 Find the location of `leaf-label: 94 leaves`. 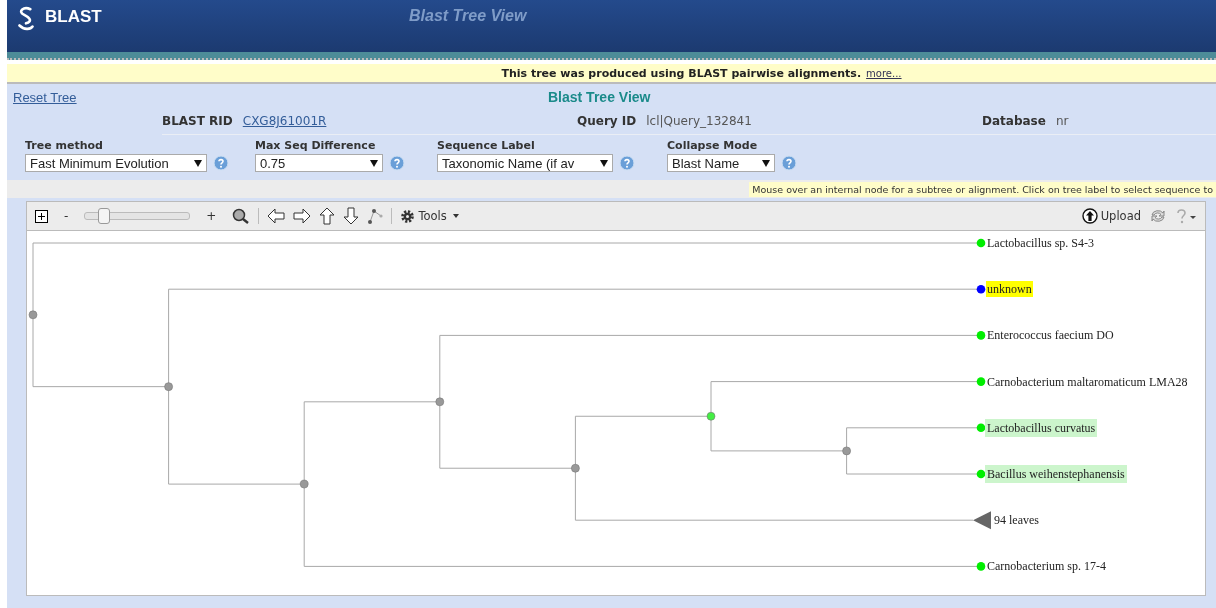

leaf-label: 94 leaves is located at coordinates (1016, 520).